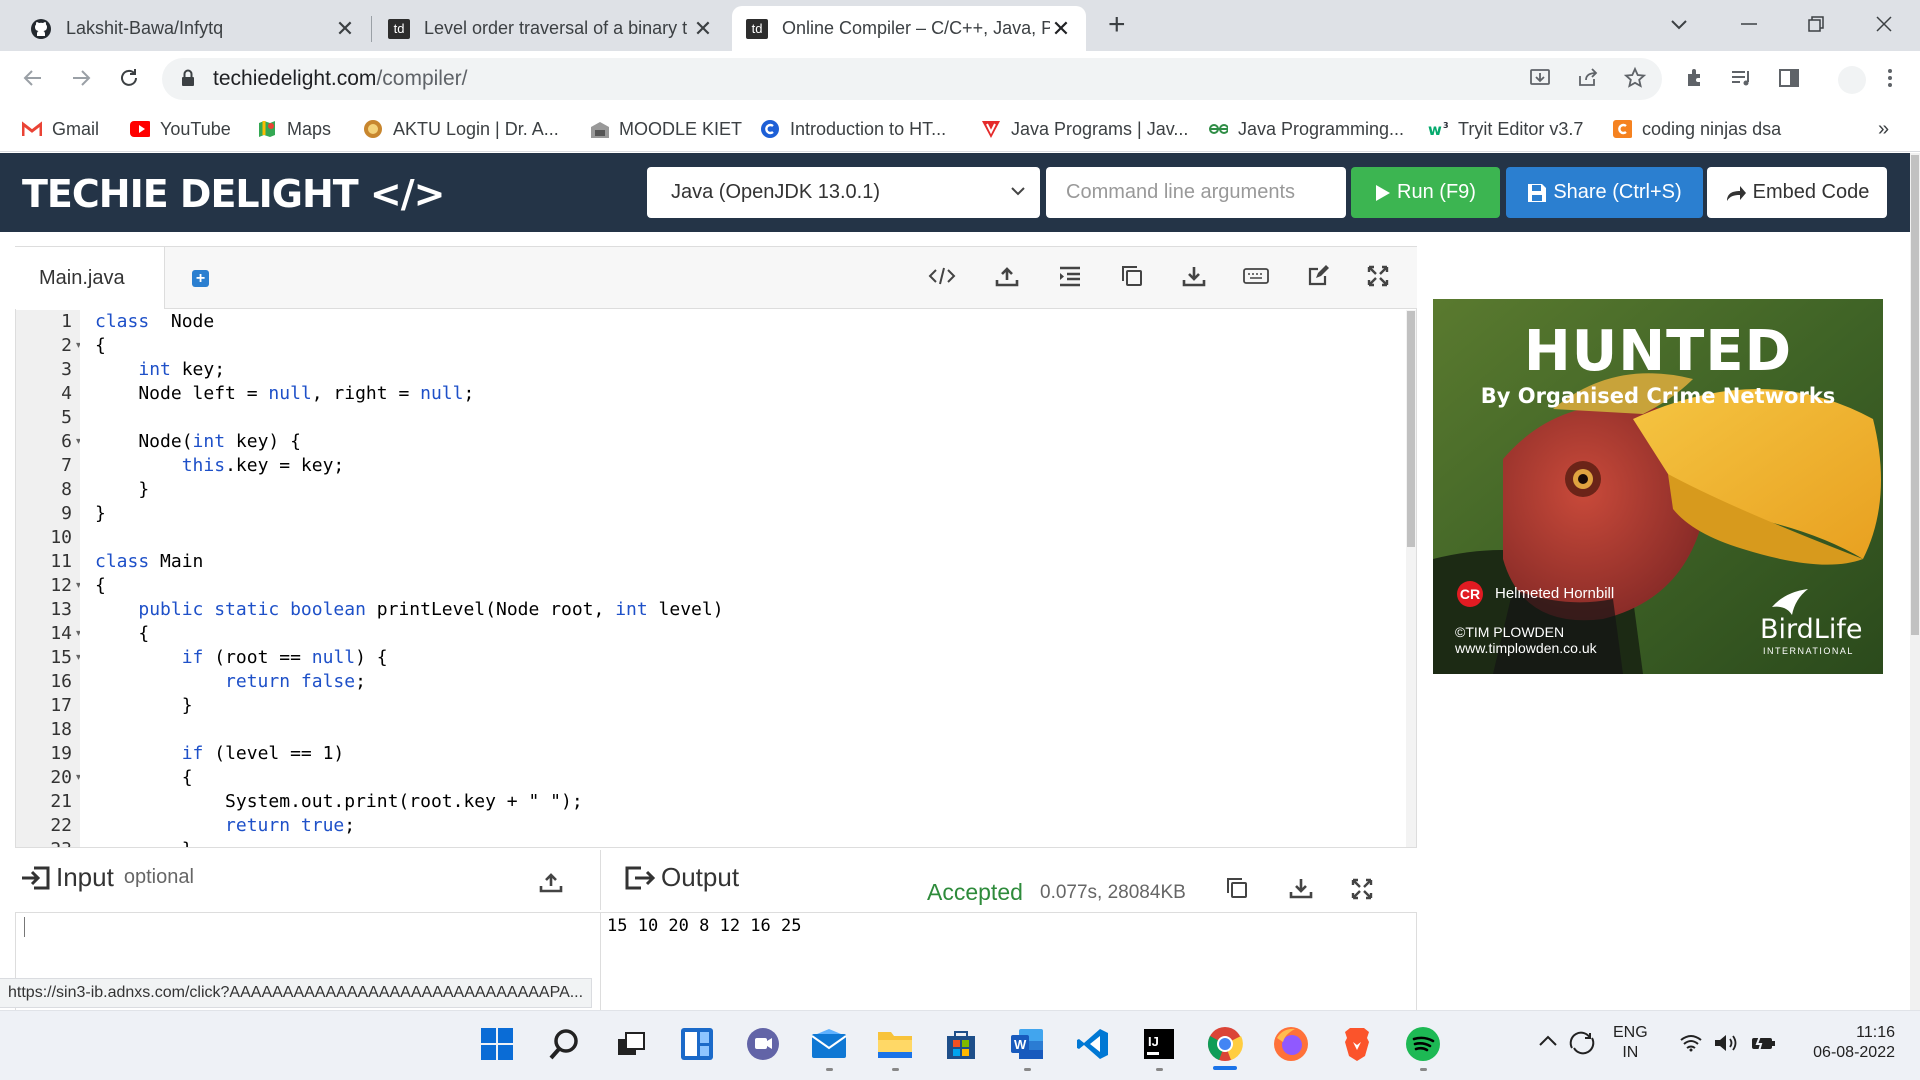  What do you see at coordinates (339, 802) in the screenshot?
I see `code-line: System.out.print(root.key + " ");` at bounding box center [339, 802].